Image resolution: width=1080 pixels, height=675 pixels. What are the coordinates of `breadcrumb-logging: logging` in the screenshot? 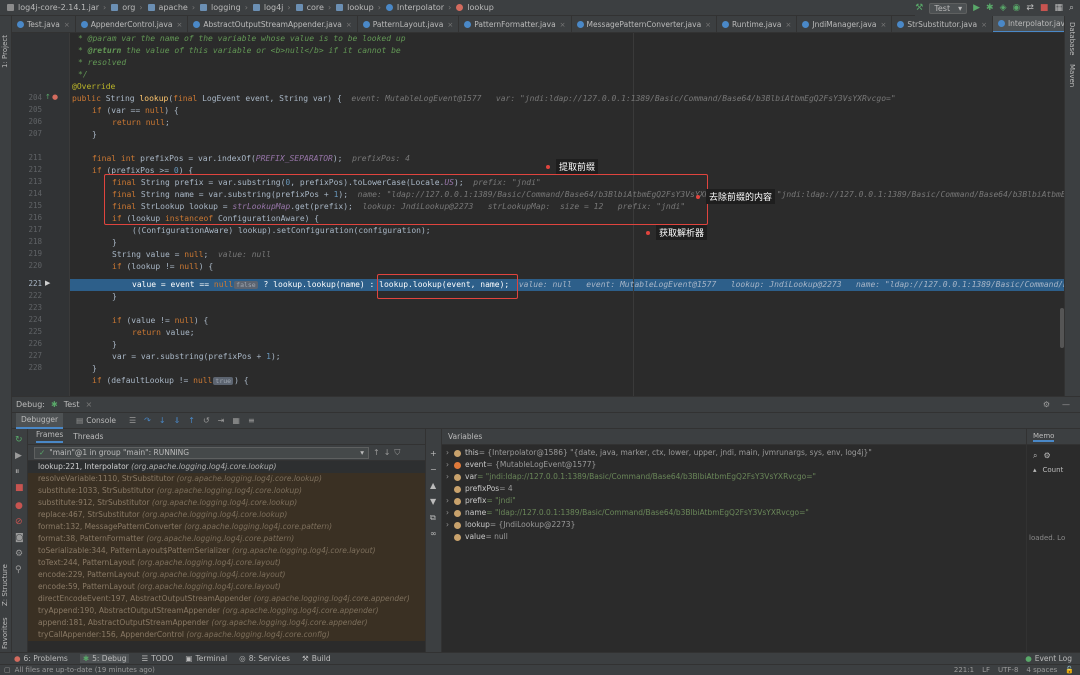 It's located at (226, 7).